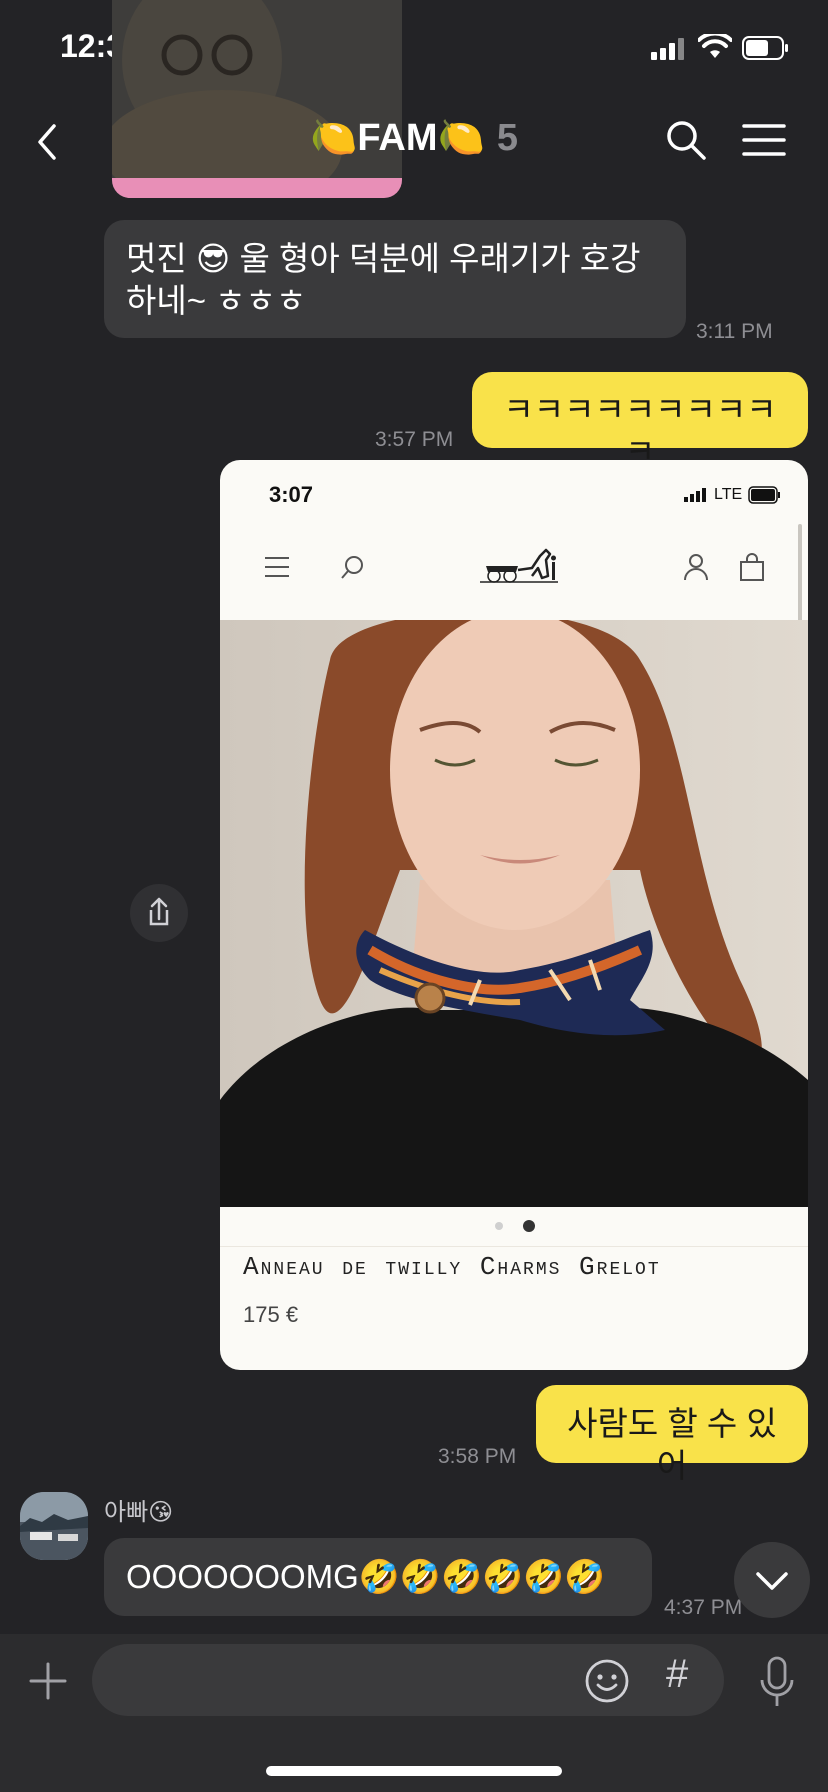  What do you see at coordinates (607, 1681) in the screenshot?
I see `emoji-icon` at bounding box center [607, 1681].